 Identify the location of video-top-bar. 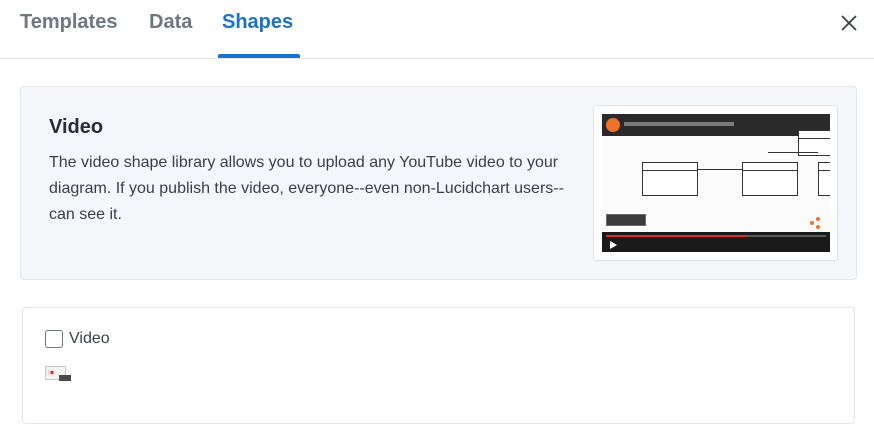
(716, 125).